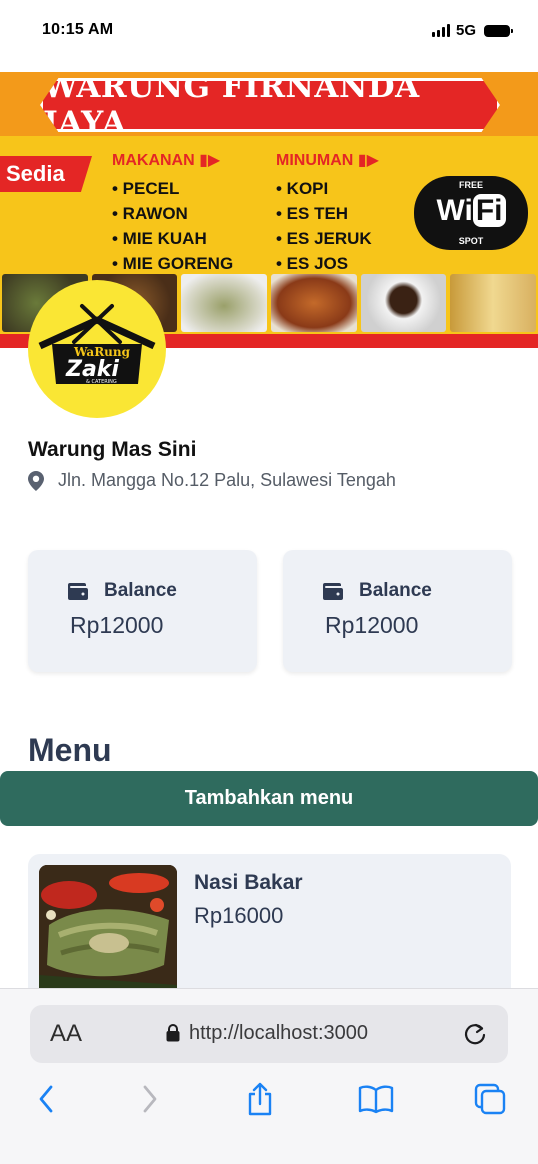 This screenshot has width=538, height=1164. I want to click on text-size-icon: AA, so click(66, 1034).